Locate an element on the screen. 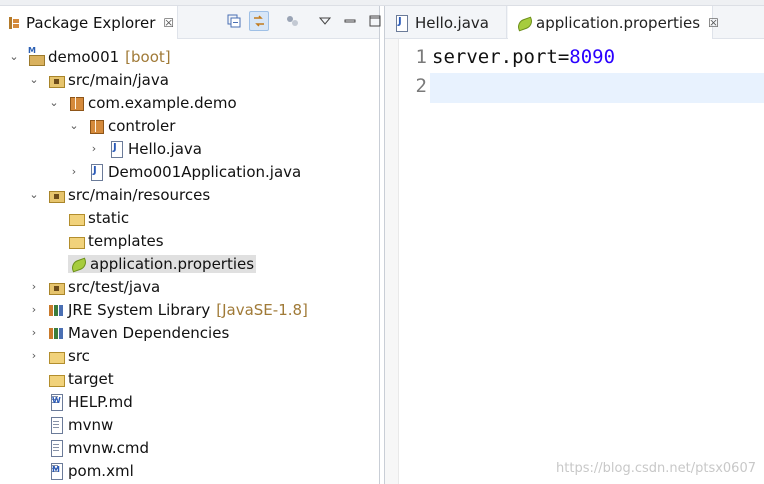 The height and width of the screenshot is (484, 764). text-file-icon is located at coordinates (56, 425).